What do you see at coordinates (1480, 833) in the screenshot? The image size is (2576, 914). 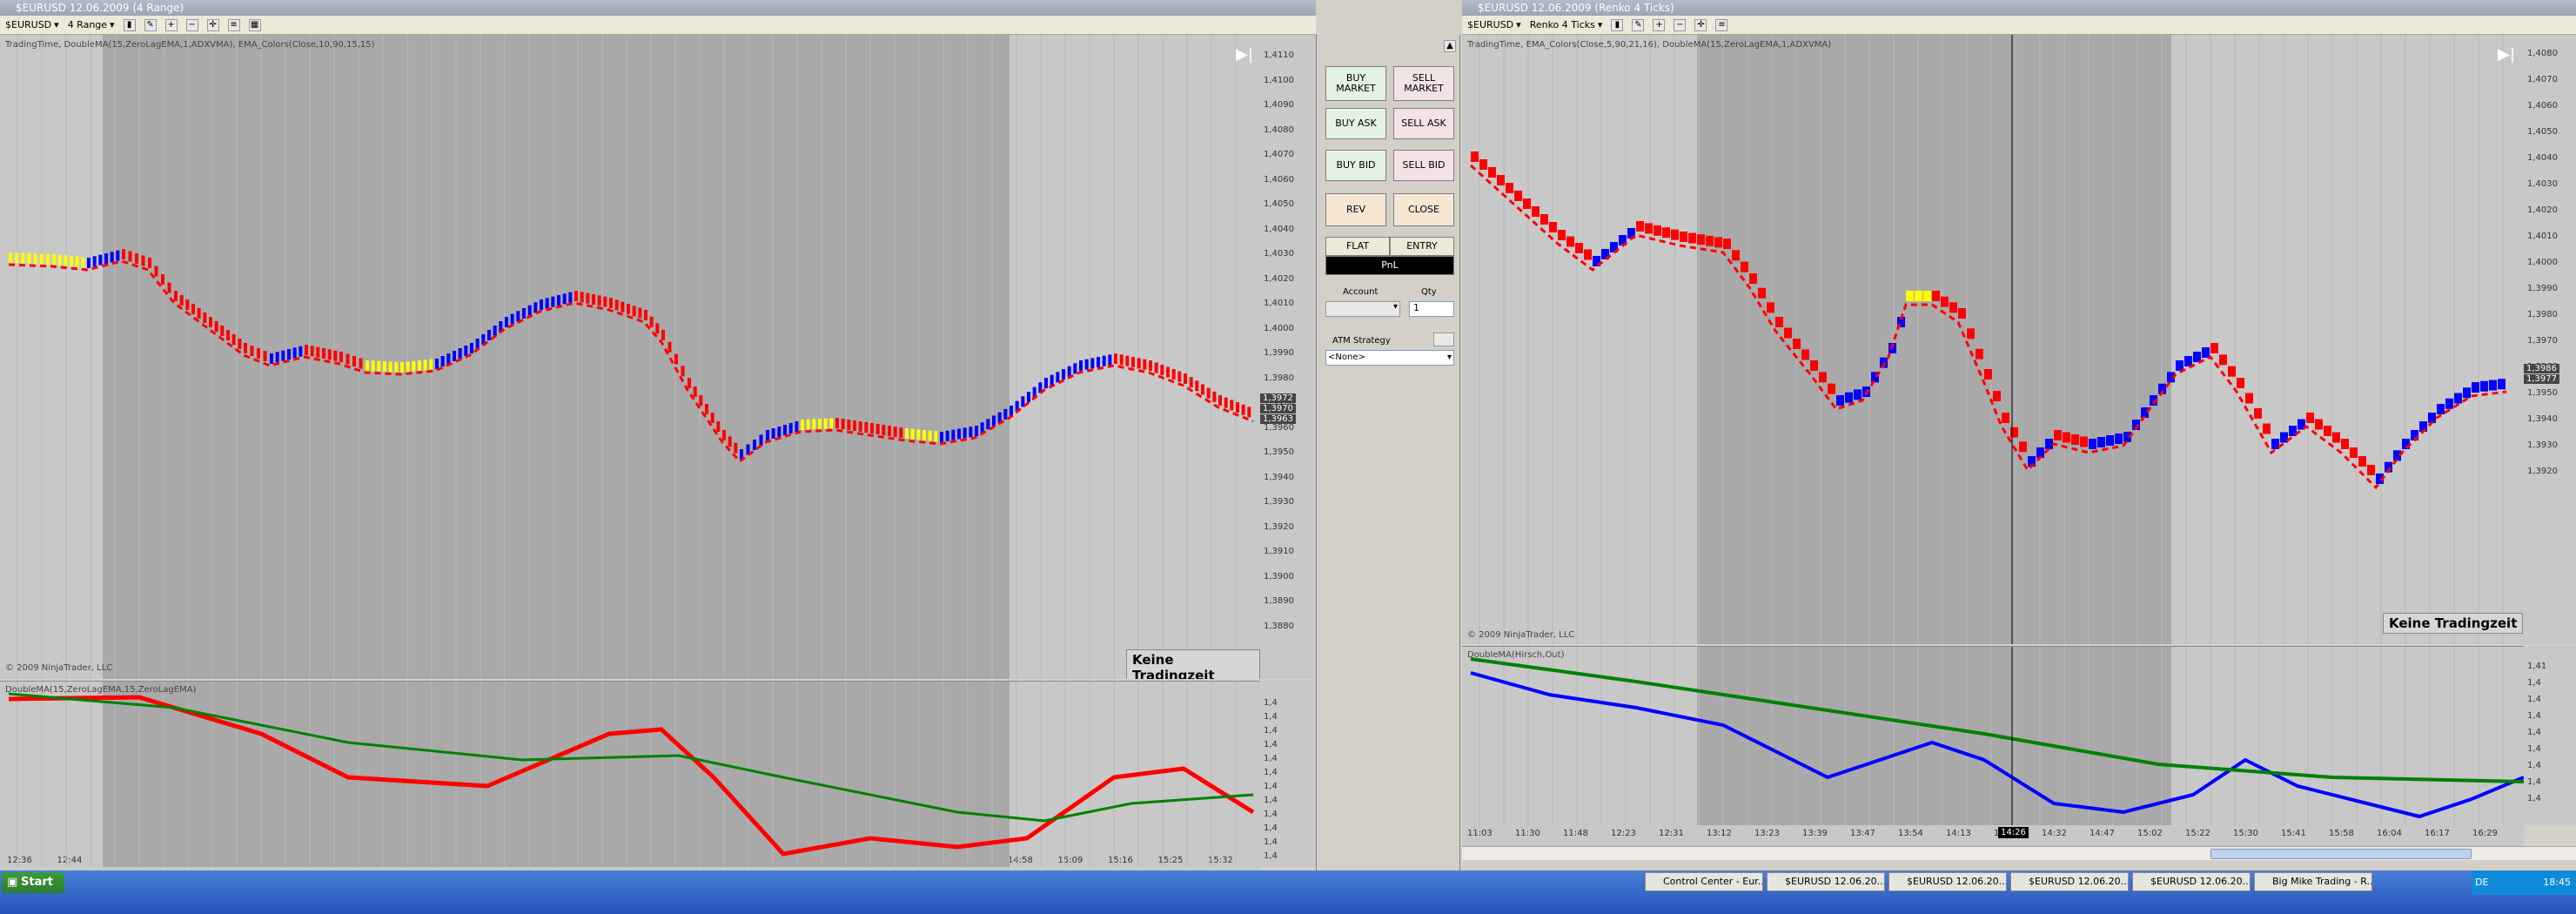 I see `right-time-tick-label: 11:03` at bounding box center [1480, 833].